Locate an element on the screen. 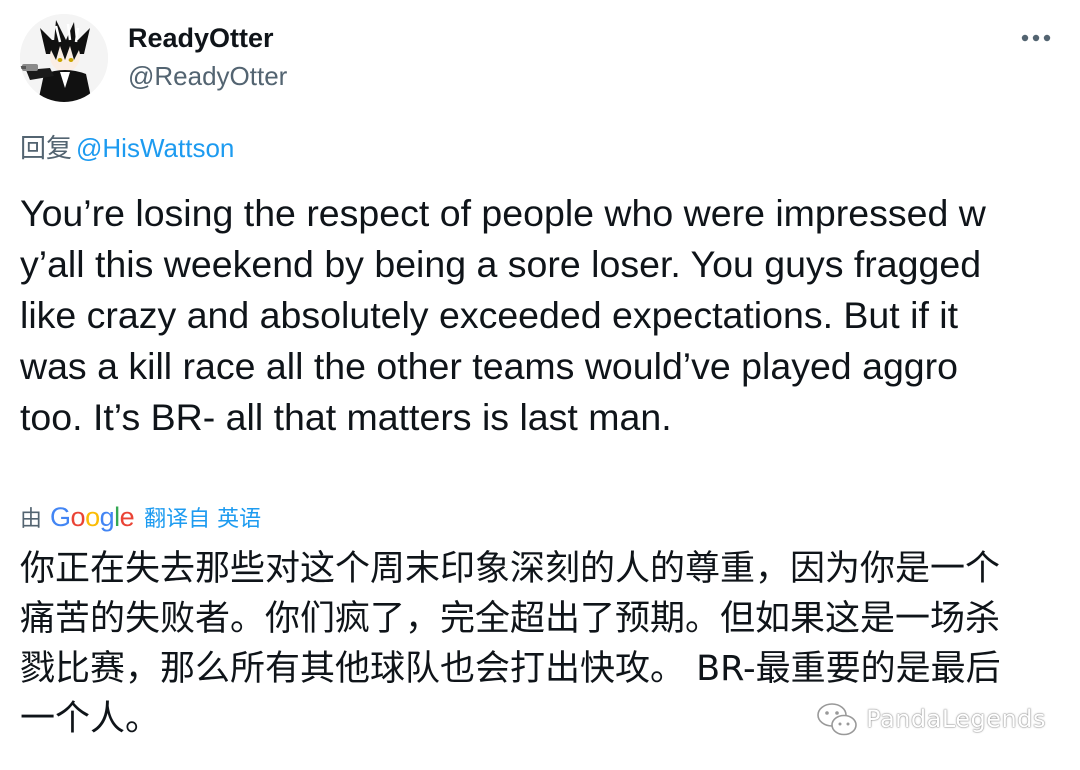 This screenshot has width=1080, height=770. user-avatar is located at coordinates (64, 58).